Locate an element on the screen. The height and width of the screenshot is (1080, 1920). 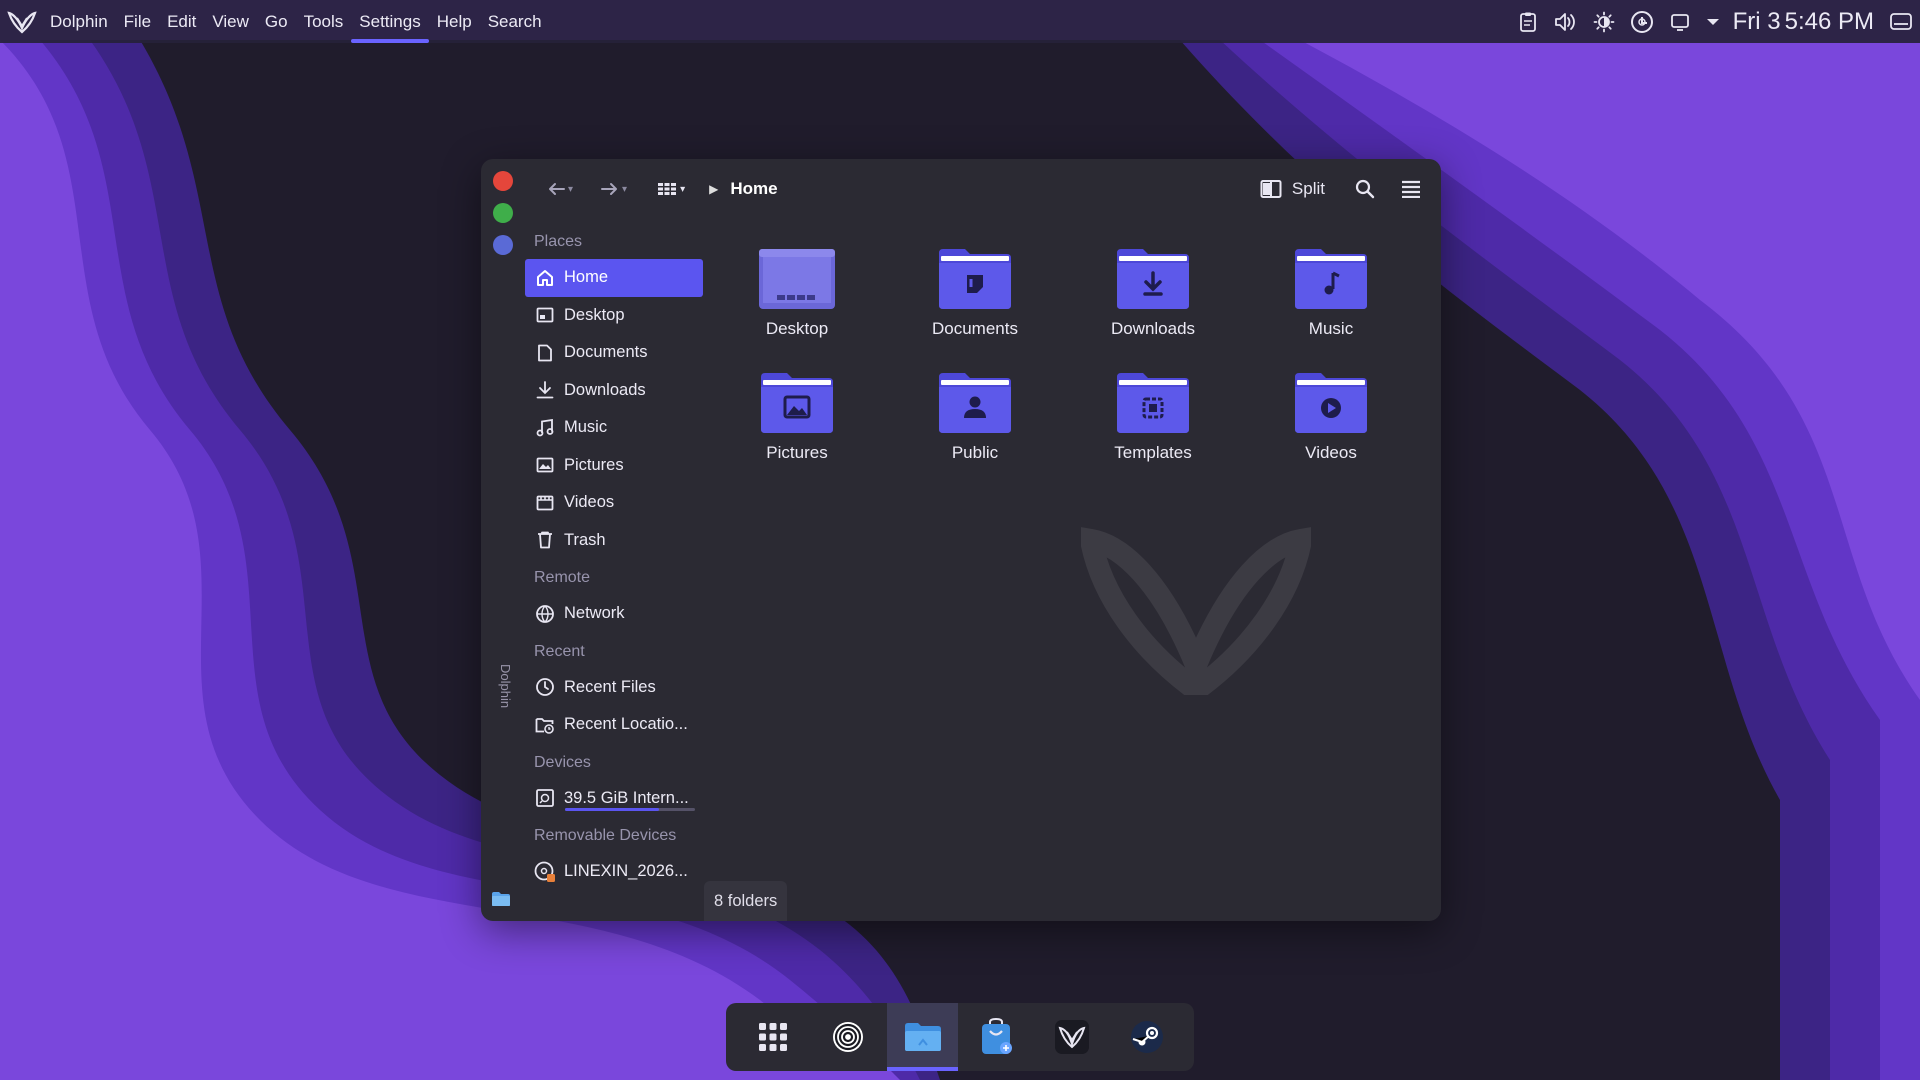
disc-icon is located at coordinates (545, 872).